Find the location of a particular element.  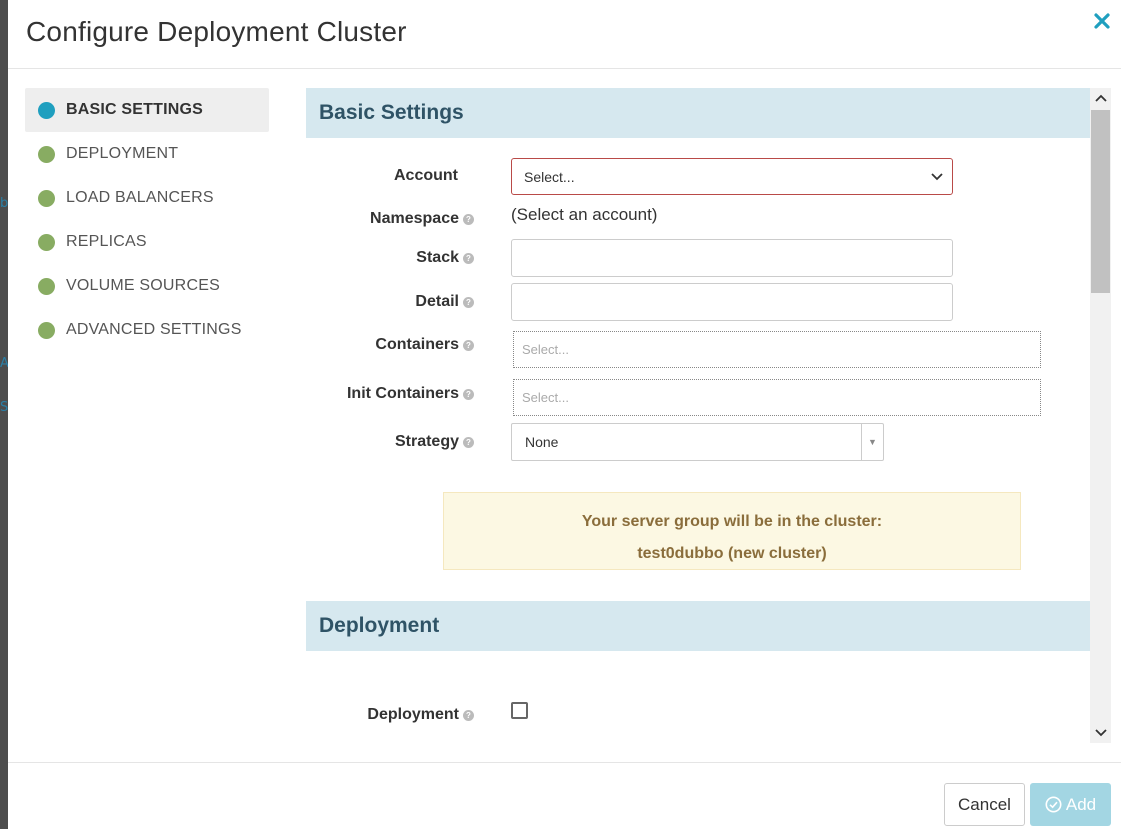

account-label: Account is located at coordinates (426, 175).